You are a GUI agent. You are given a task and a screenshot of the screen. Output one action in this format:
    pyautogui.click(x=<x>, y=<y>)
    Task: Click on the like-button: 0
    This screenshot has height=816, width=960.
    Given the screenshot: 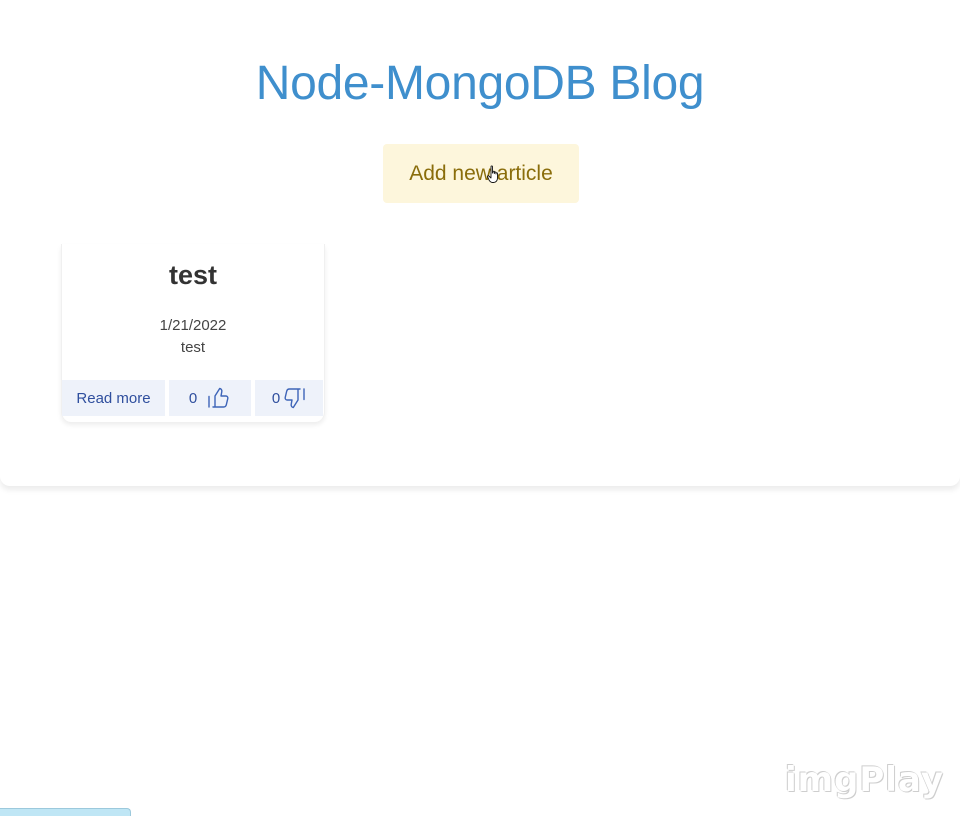 What is the action you would take?
    pyautogui.click(x=210, y=398)
    